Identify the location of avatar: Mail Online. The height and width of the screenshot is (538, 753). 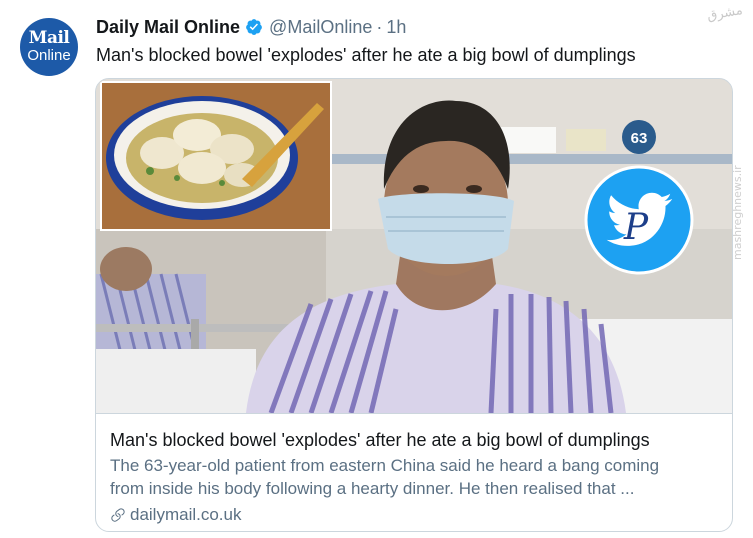
(49, 47).